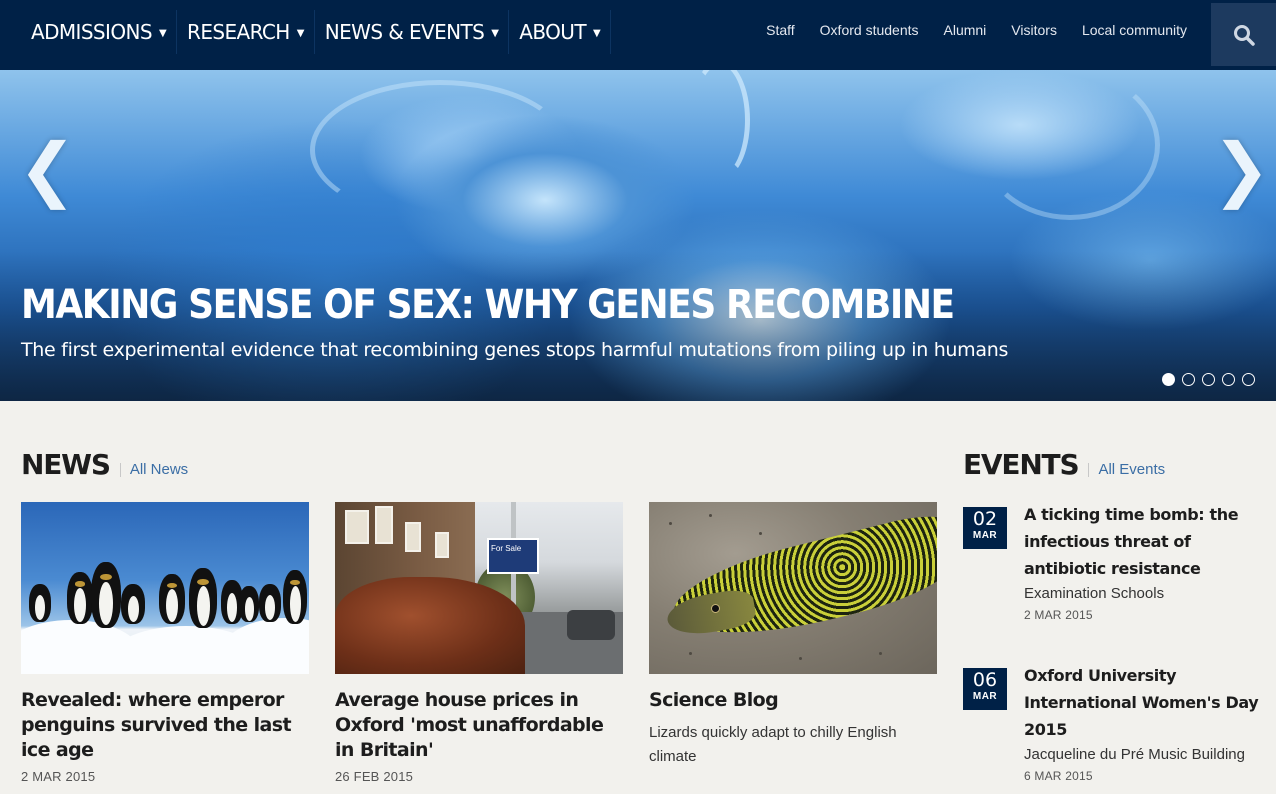  I want to click on nav-admissions: ADMISSIONS ▼, so click(89, 32).